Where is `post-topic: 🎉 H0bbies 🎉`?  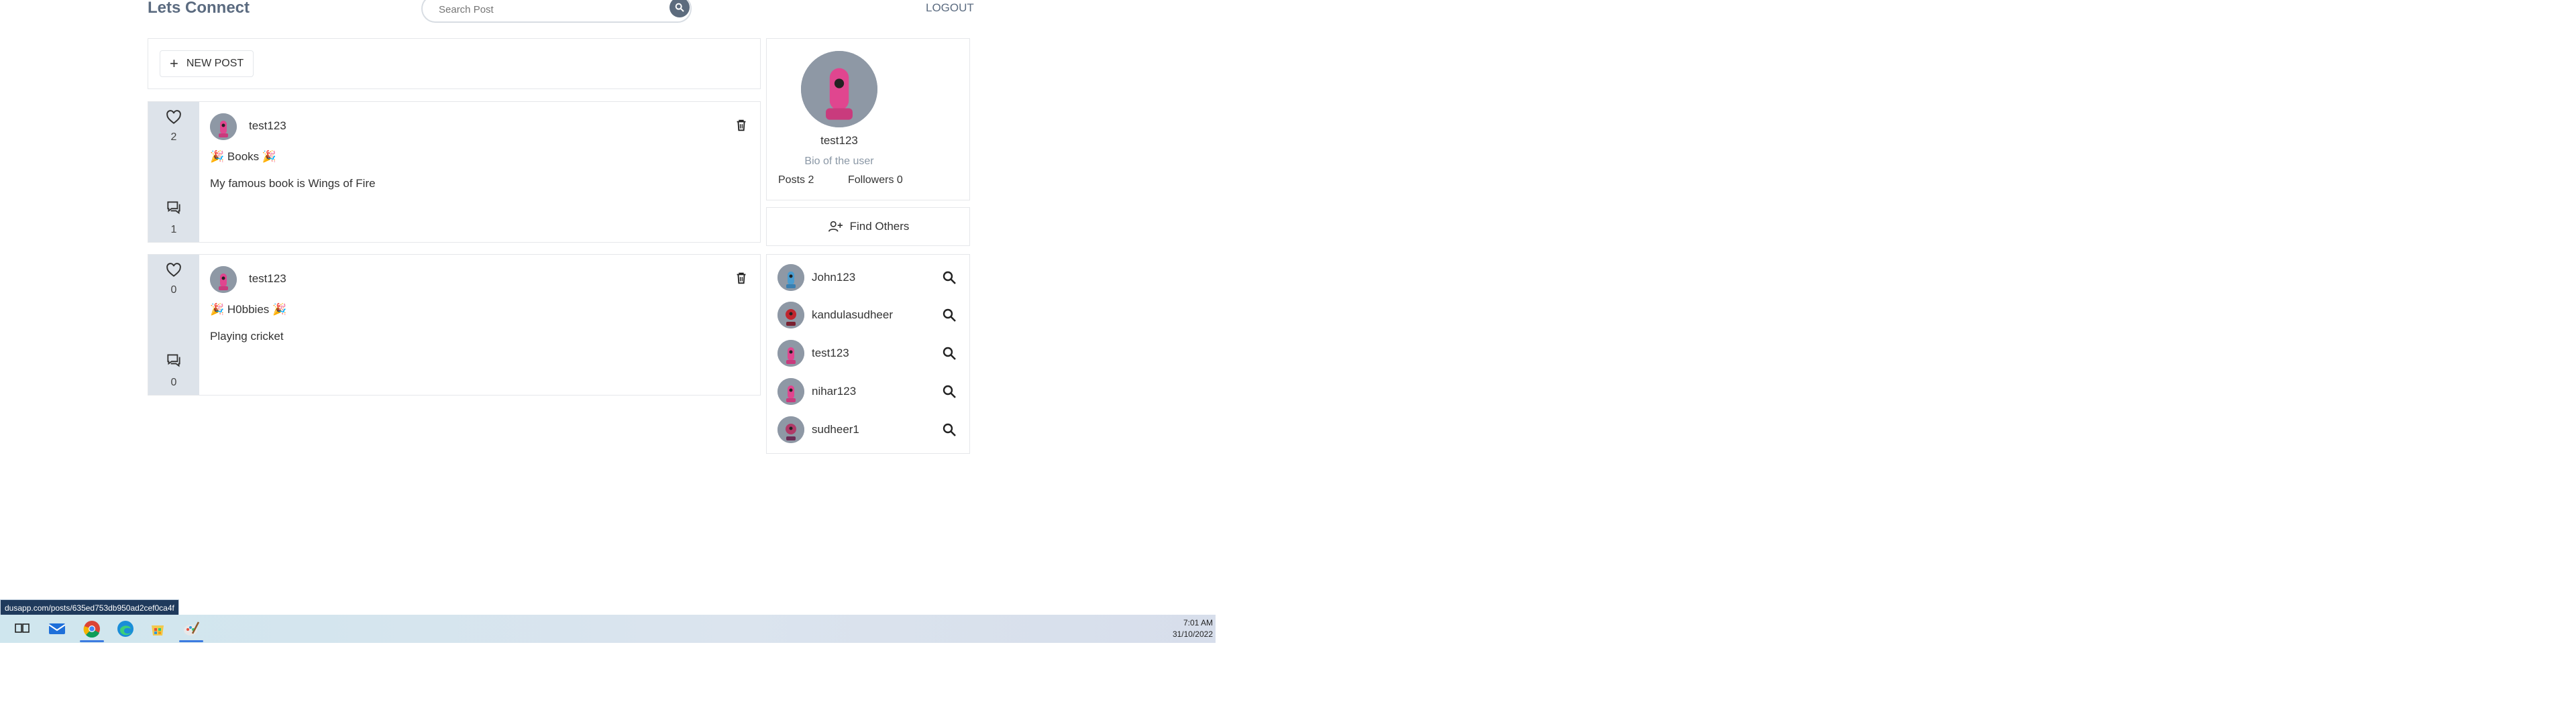 post-topic: 🎉 H0bbies 🎉 is located at coordinates (248, 309).